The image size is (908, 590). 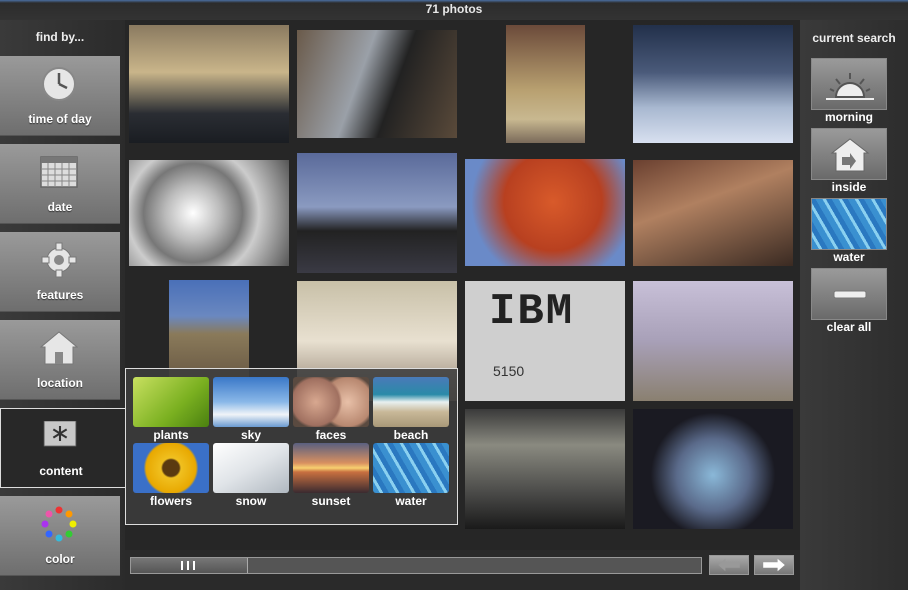 I want to click on content-option-sunset, so click(x=331, y=468).